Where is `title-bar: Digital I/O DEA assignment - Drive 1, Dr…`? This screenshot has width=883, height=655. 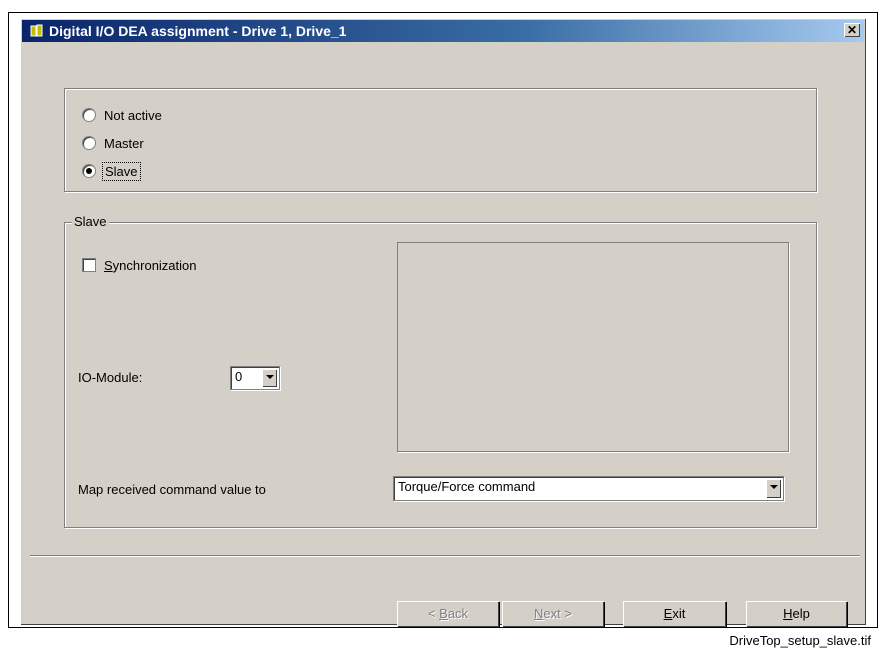 title-bar: Digital I/O DEA assignment - Drive 1, Dr… is located at coordinates (443, 31).